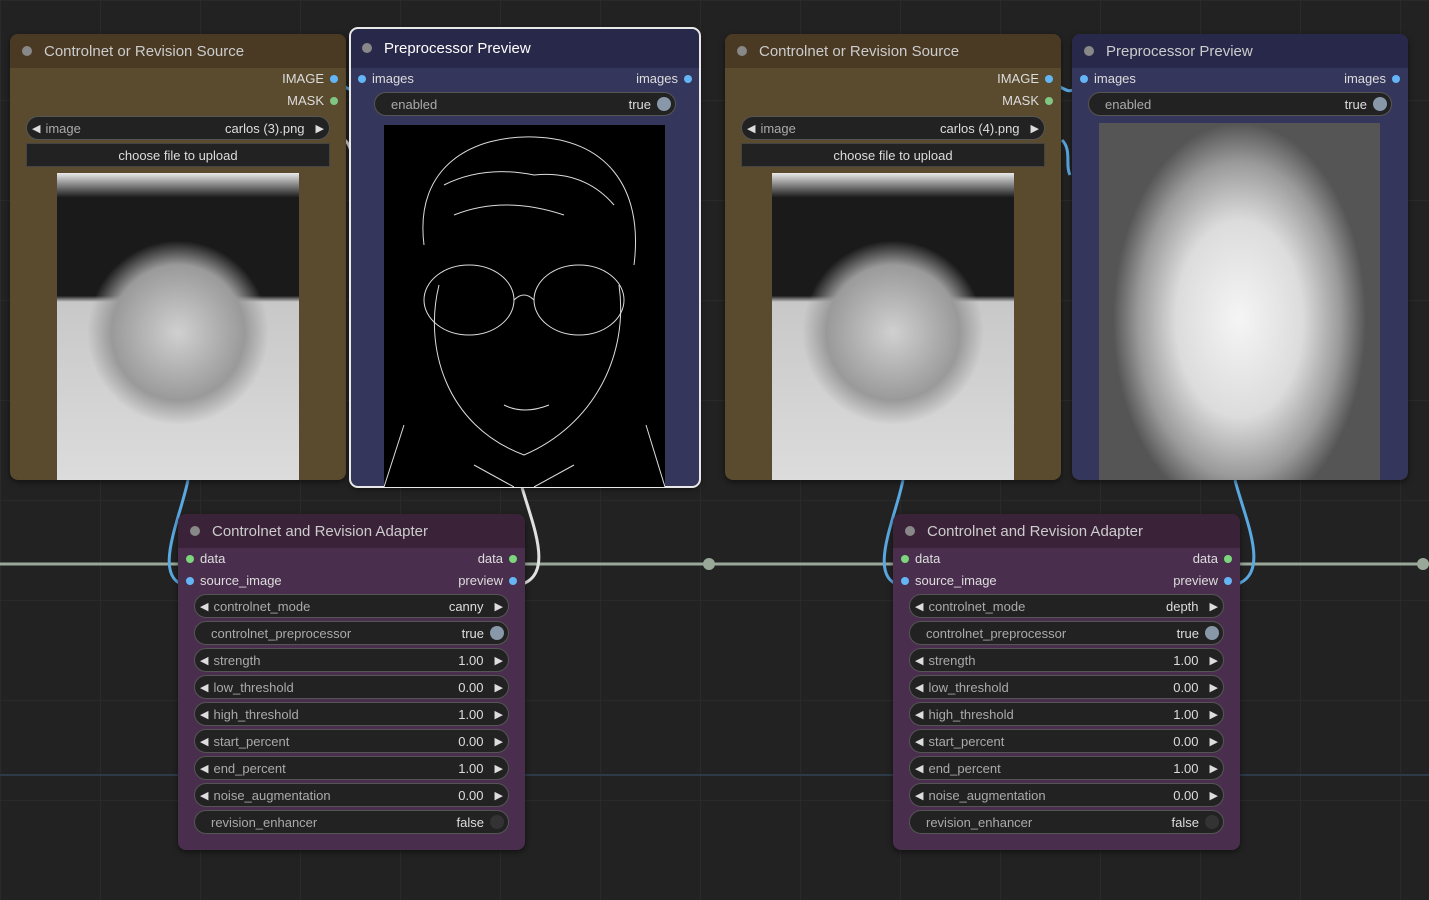 Image resolution: width=1429 pixels, height=900 pixels. I want to click on revision-enhancer-widget: revision_enhancer false, so click(351, 822).